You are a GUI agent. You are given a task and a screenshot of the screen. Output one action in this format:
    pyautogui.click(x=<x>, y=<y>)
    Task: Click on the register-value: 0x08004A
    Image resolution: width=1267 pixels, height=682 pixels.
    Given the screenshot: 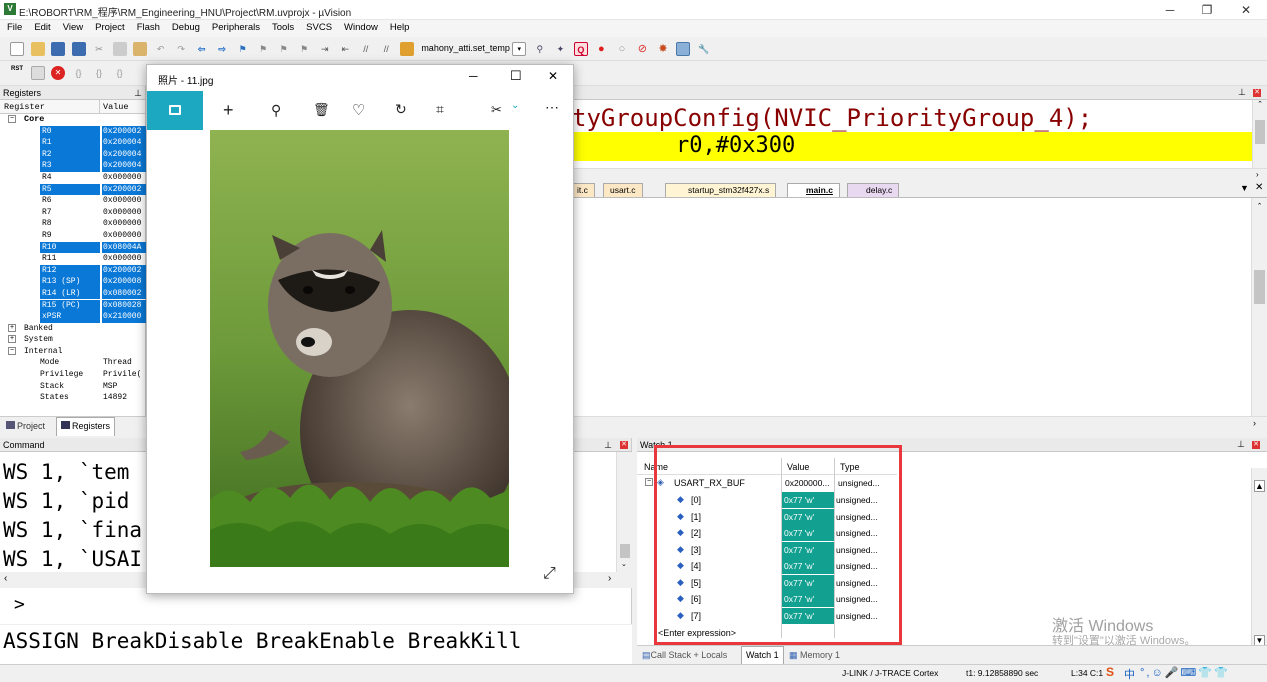 What is the action you would take?
    pyautogui.click(x=124, y=247)
    